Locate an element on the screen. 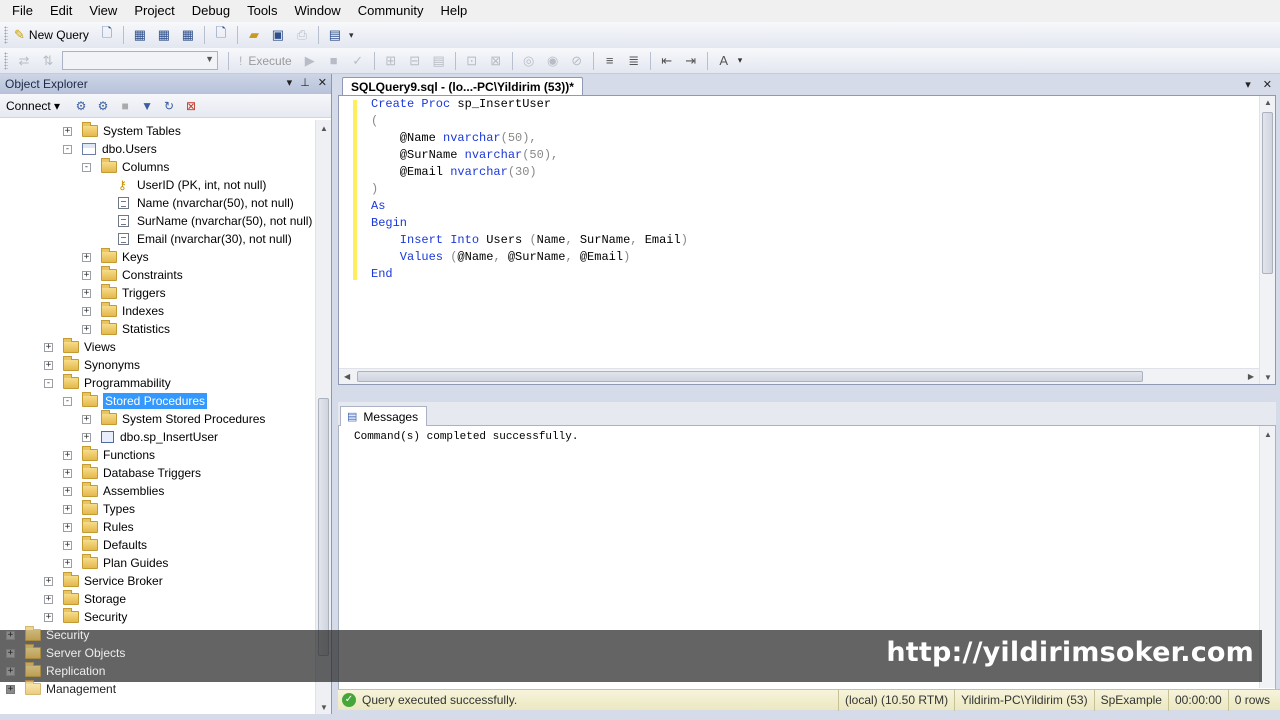  disconnect-icon: ⚙ is located at coordinates (103, 106).